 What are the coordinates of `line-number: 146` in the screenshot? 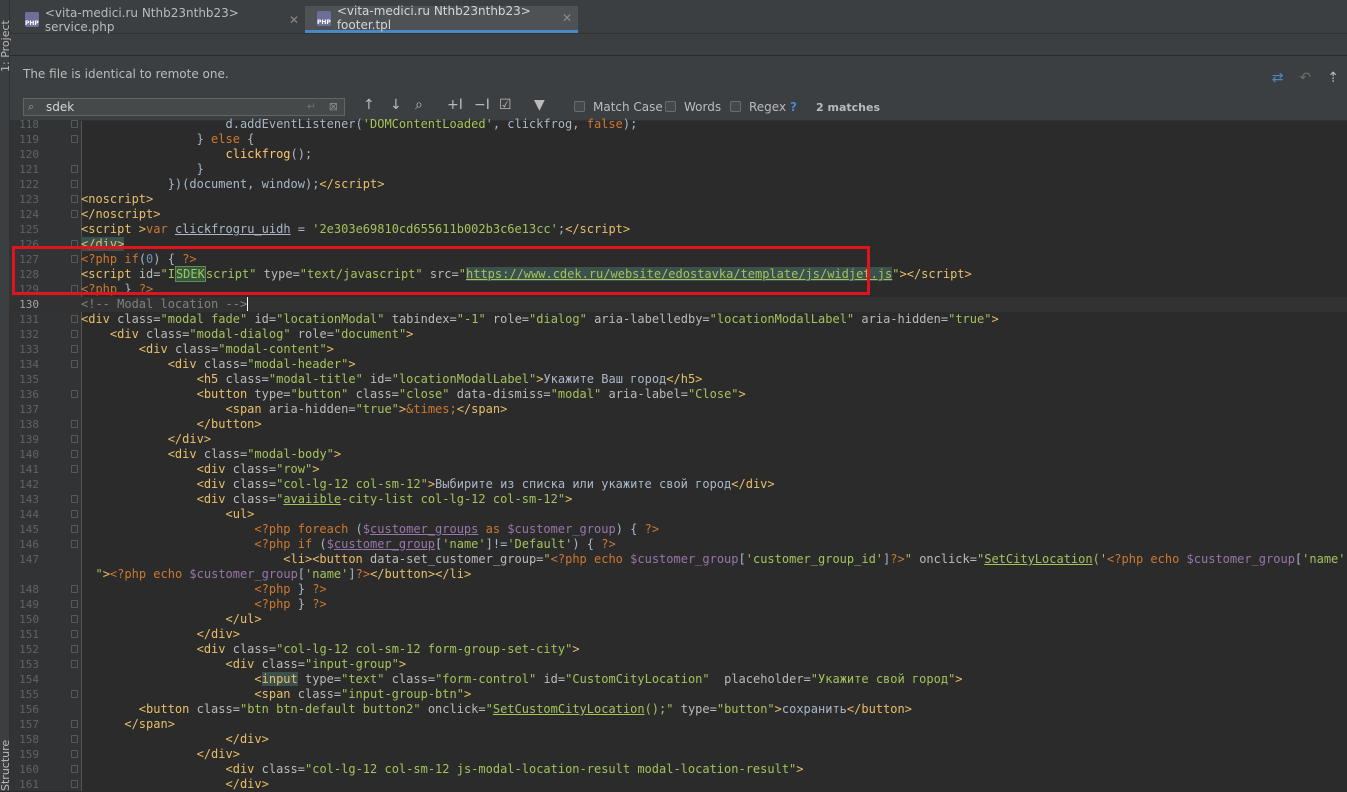 It's located at (29, 544).